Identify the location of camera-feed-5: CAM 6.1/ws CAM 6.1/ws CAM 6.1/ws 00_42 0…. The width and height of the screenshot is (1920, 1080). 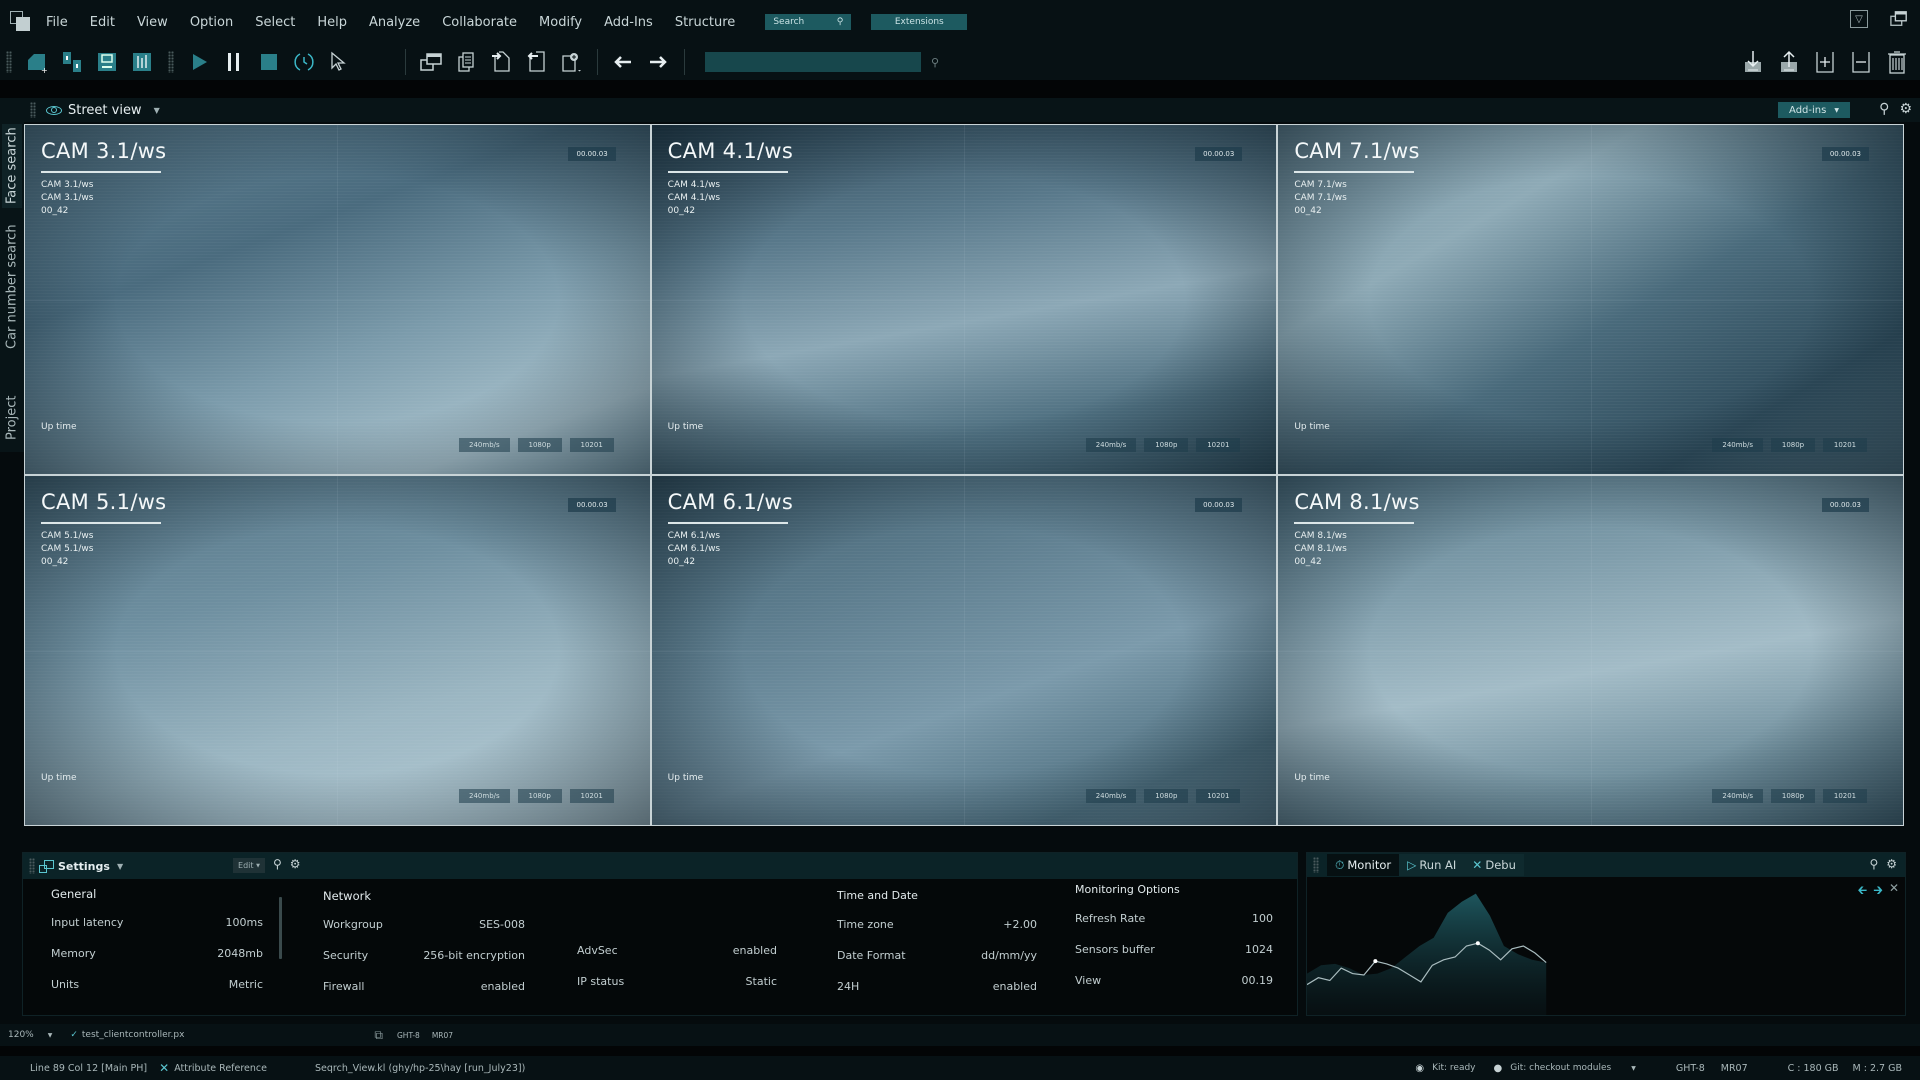
(964, 650).